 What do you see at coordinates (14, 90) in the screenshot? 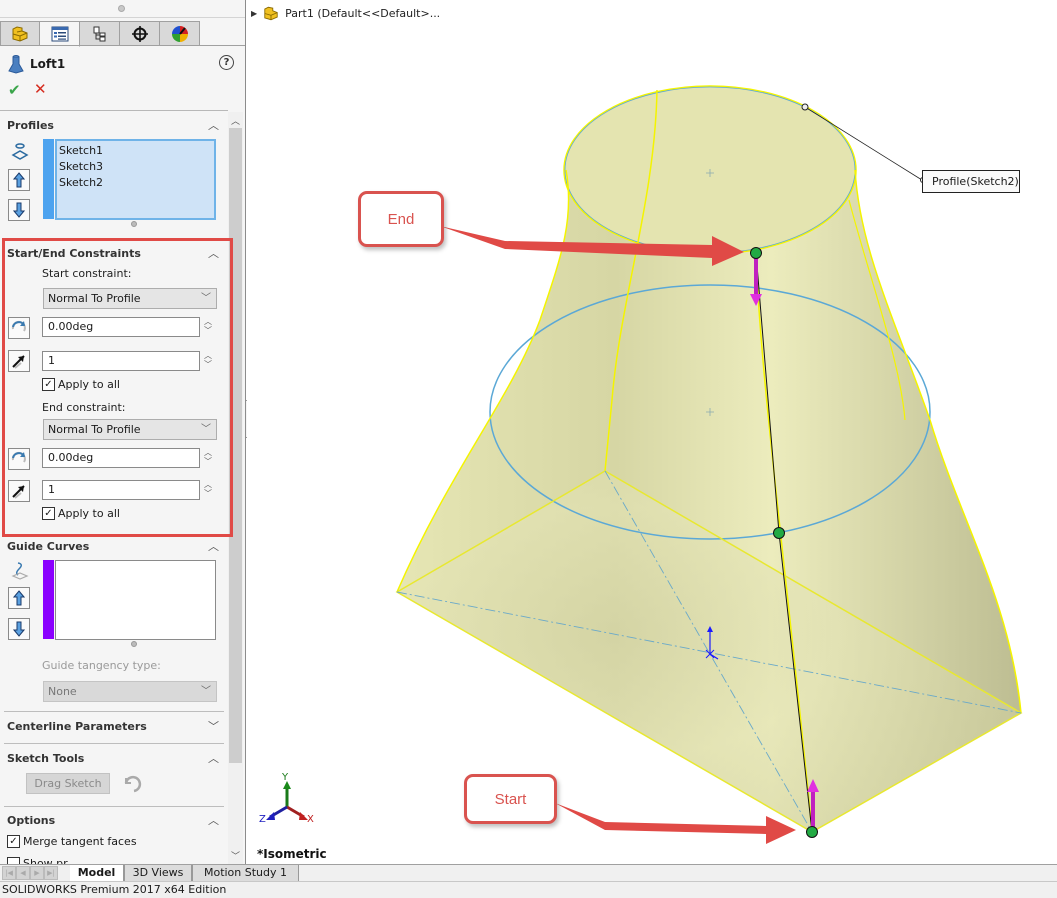
I see `ok-button: ✔` at bounding box center [14, 90].